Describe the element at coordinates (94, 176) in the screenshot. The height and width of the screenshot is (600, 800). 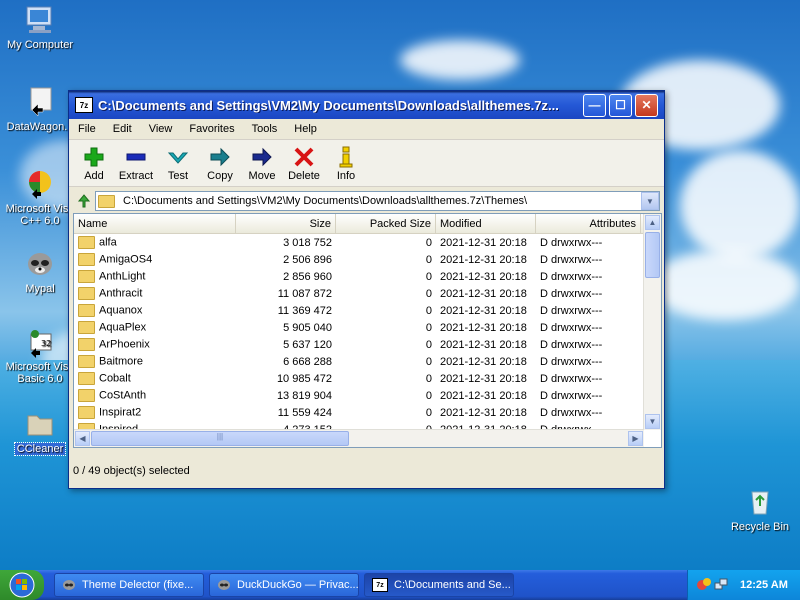
I see `add-label: Add` at that location.